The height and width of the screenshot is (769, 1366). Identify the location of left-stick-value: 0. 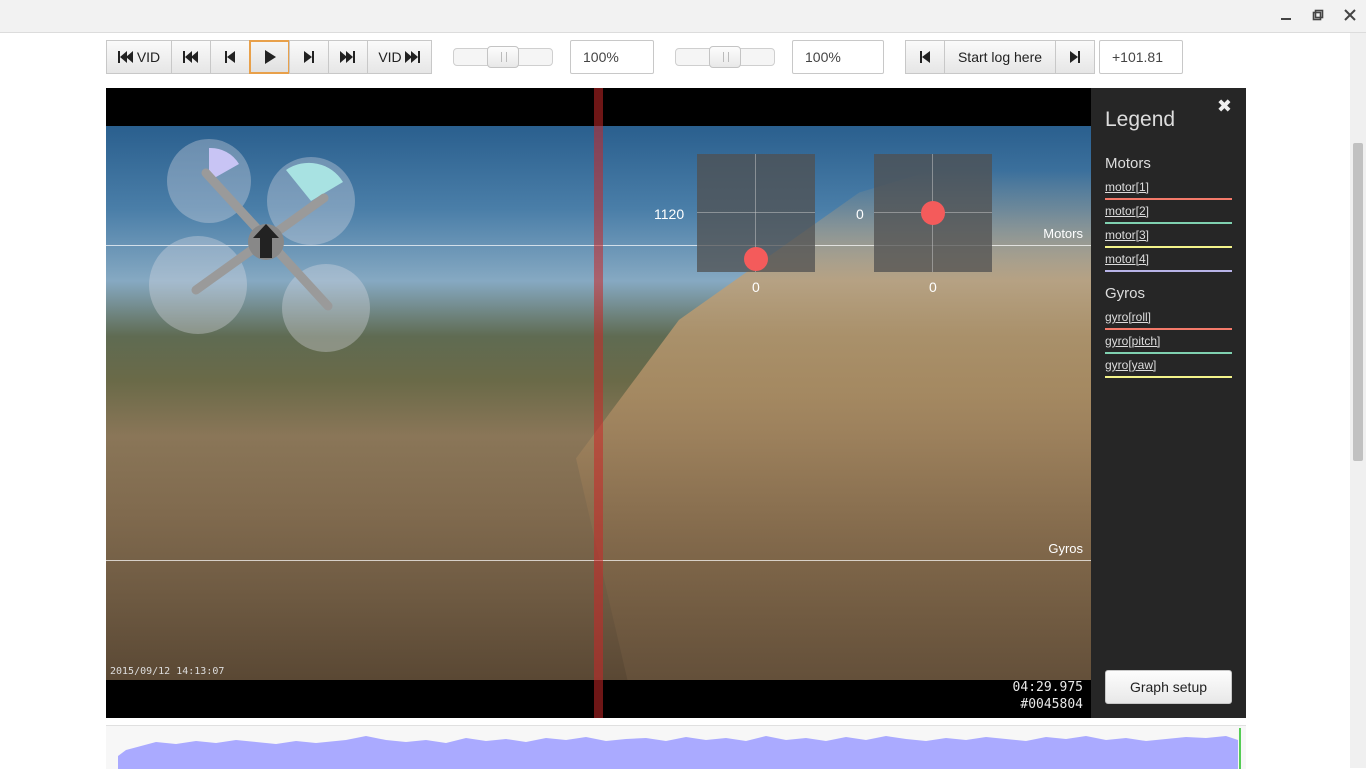
(756, 287).